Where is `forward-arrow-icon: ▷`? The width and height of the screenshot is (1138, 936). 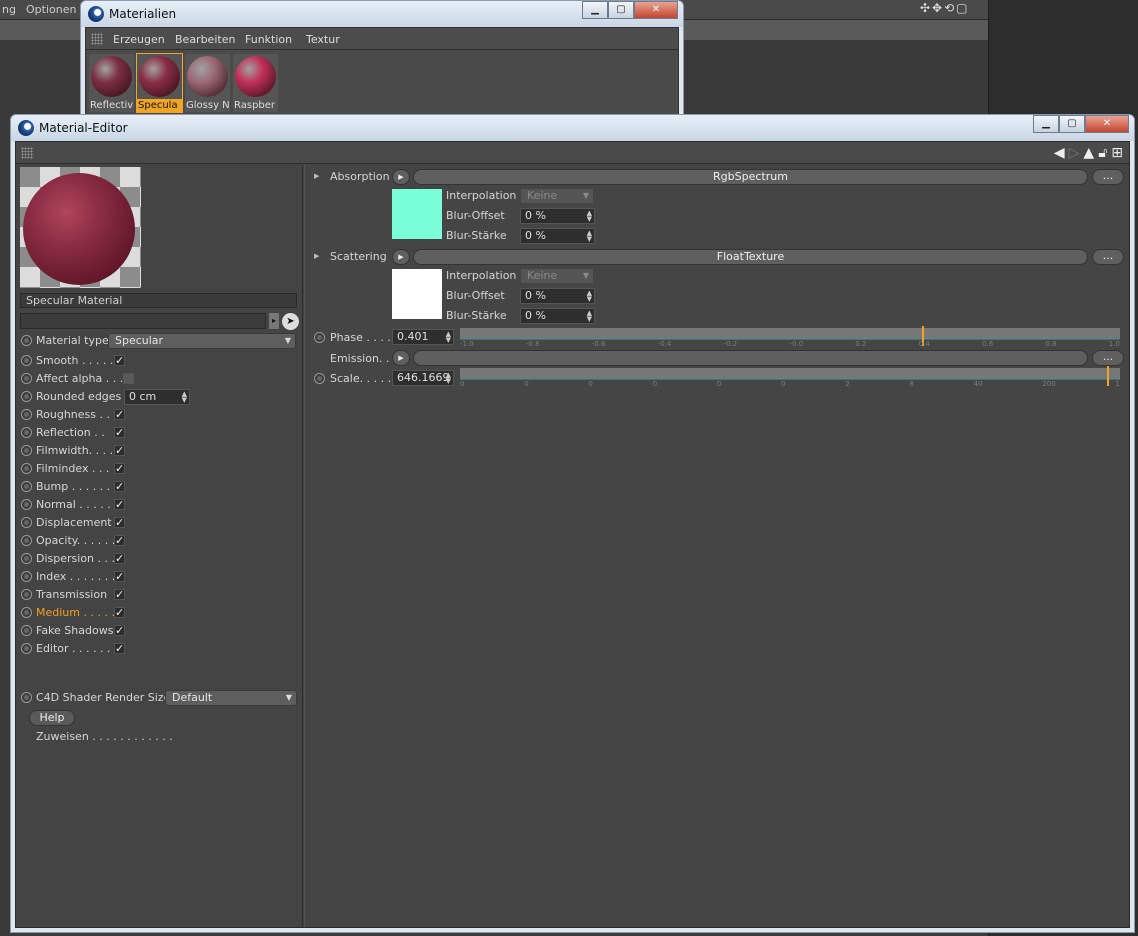
forward-arrow-icon: ▷ is located at coordinates (1074, 153).